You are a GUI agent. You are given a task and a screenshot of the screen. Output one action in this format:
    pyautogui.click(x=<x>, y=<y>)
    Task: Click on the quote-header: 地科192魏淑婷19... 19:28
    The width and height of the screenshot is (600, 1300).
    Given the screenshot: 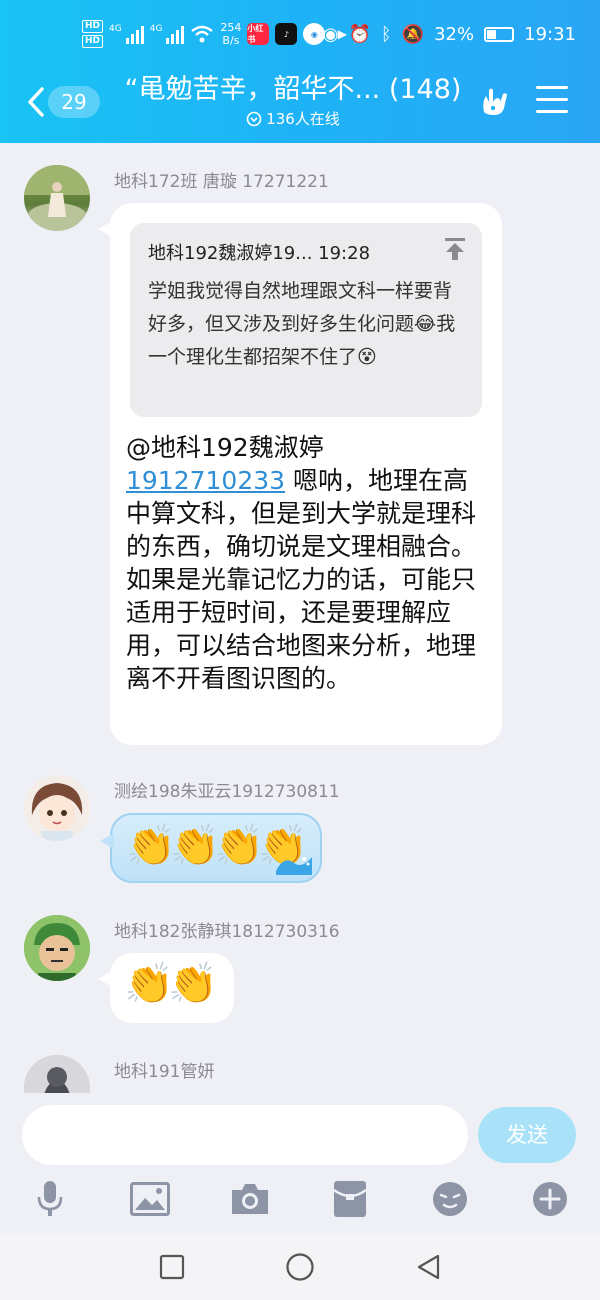 What is the action you would take?
    pyautogui.click(x=259, y=253)
    